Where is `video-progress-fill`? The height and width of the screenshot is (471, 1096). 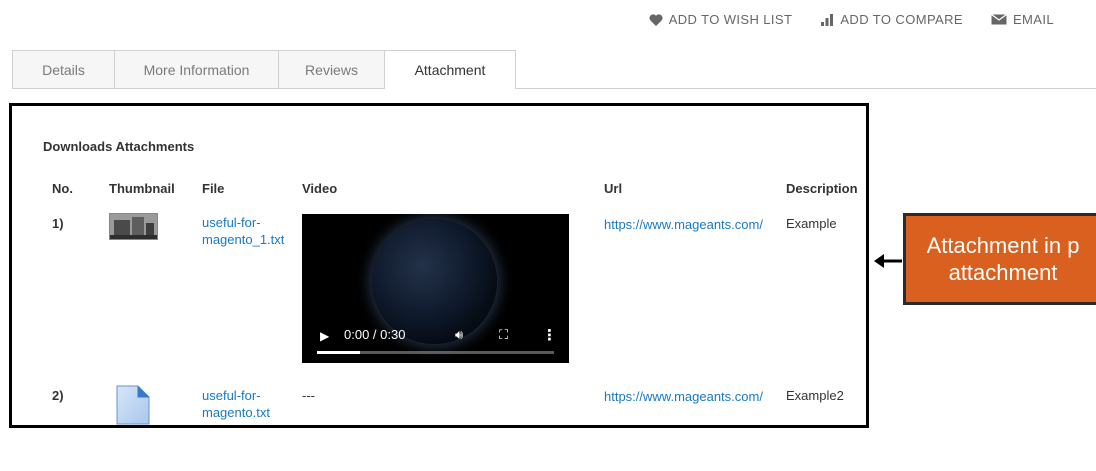 video-progress-fill is located at coordinates (338, 352).